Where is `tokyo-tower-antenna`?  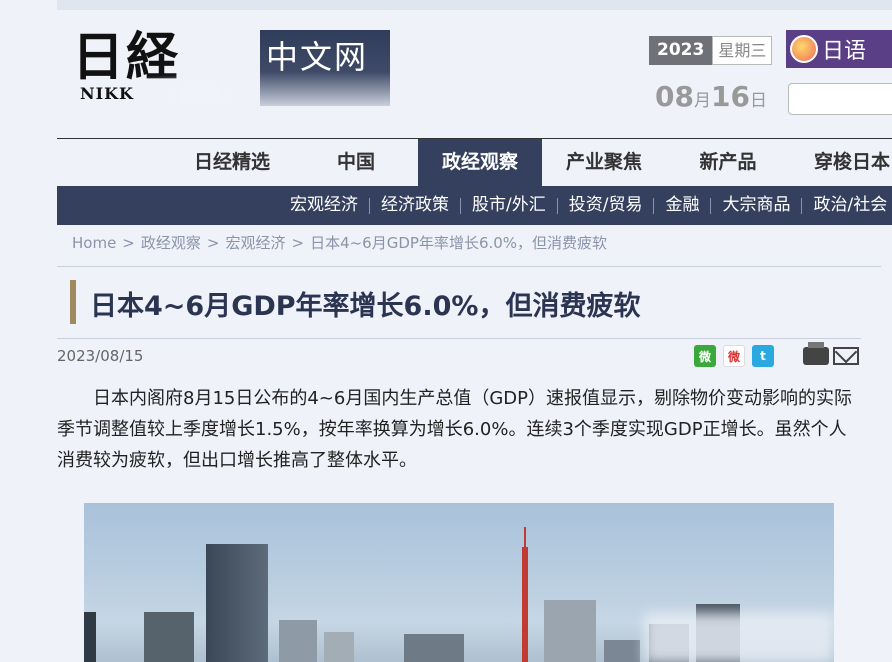
tokyo-tower-antenna is located at coordinates (525, 537).